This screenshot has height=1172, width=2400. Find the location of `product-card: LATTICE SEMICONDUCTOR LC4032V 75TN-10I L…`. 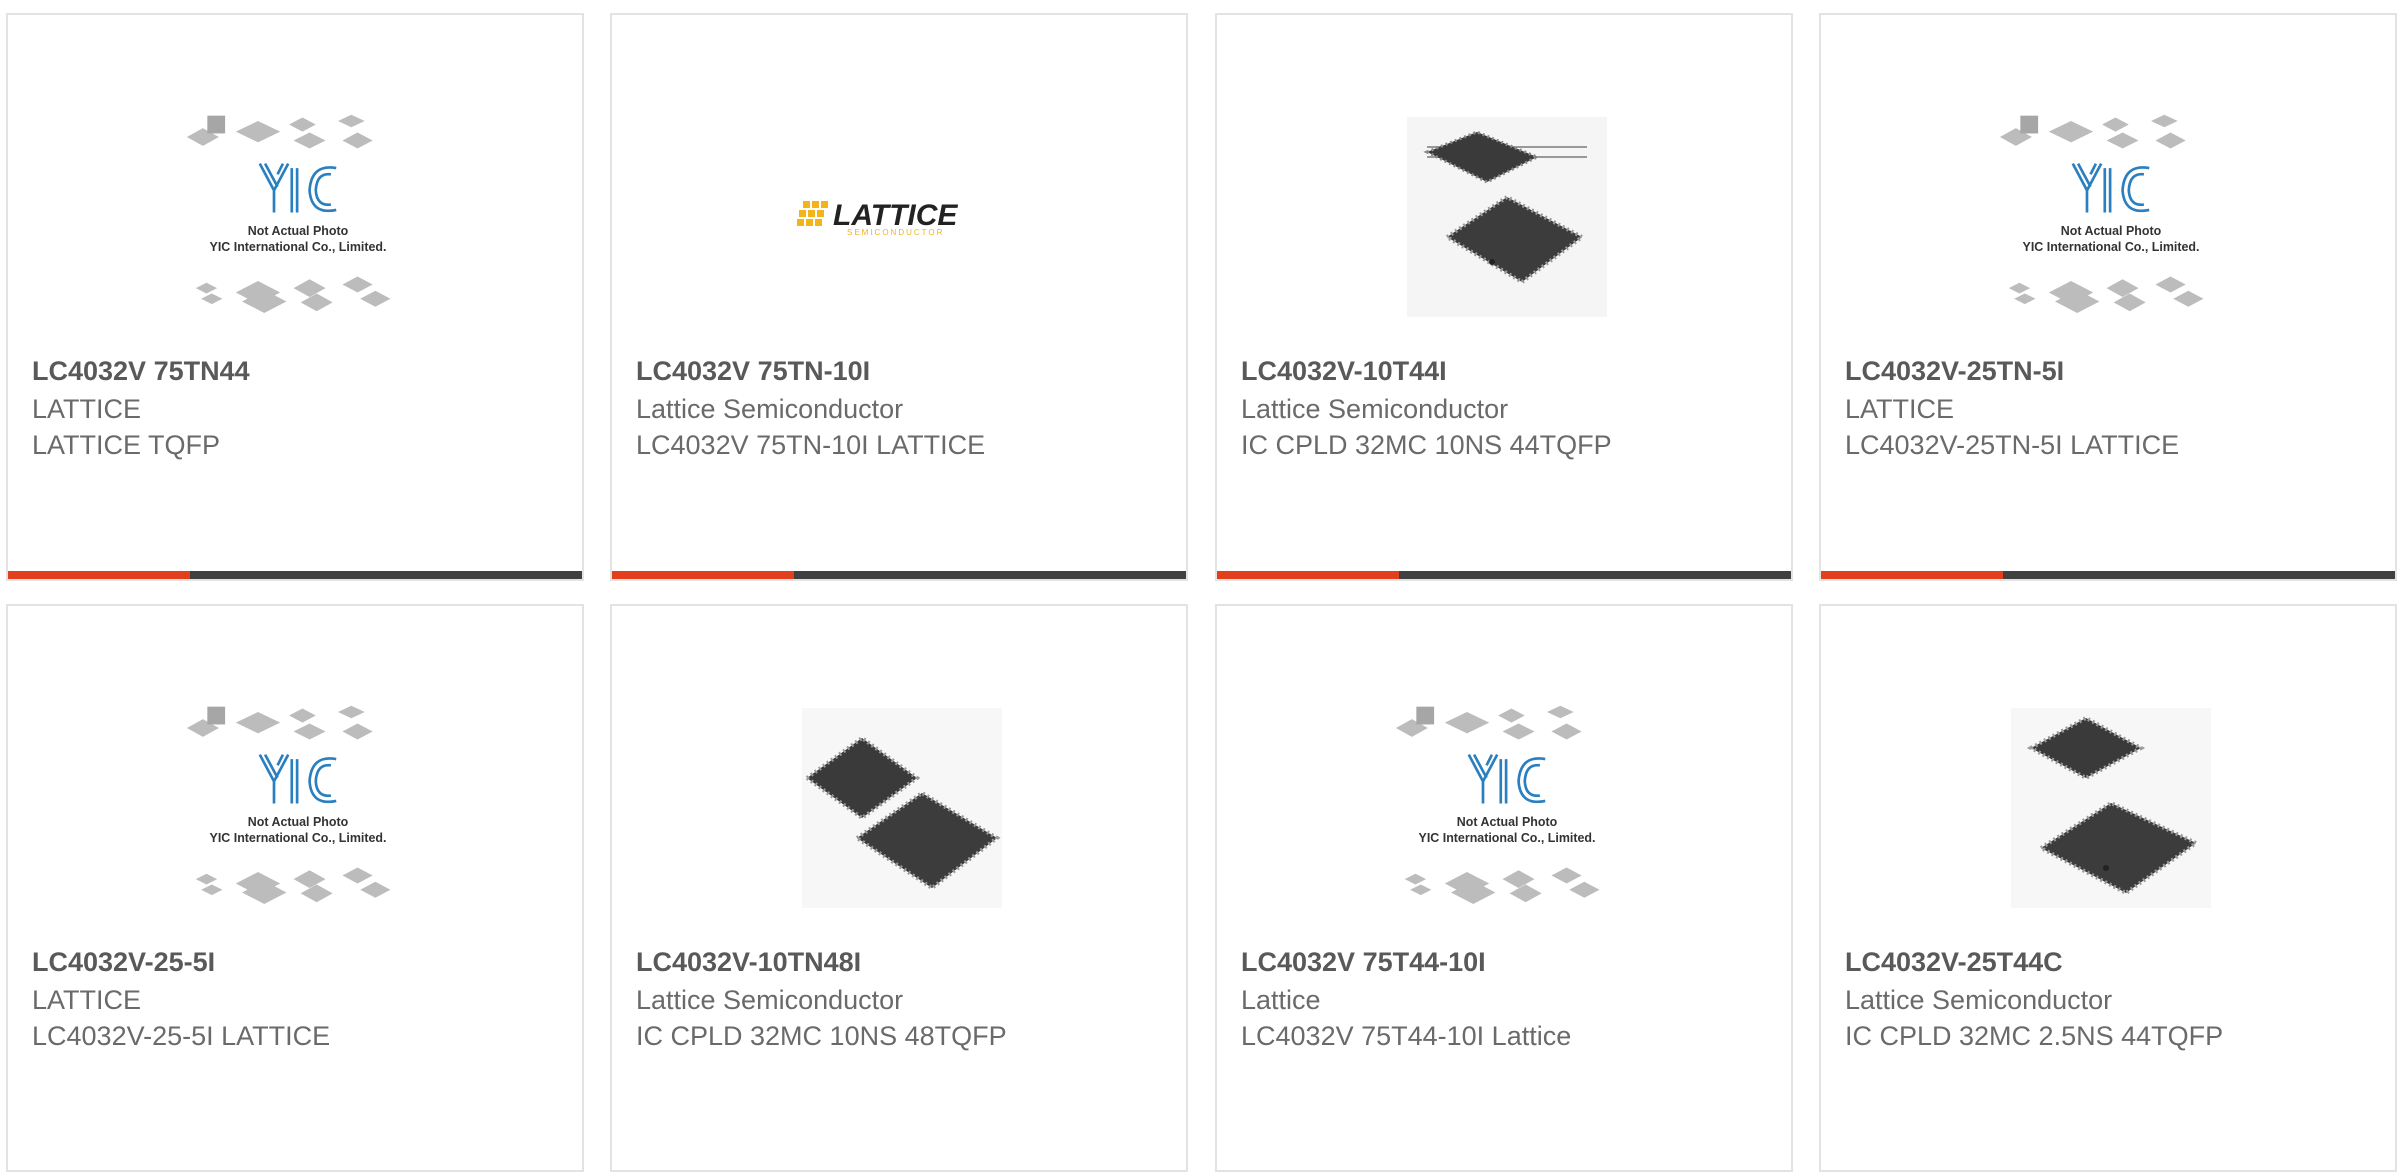

product-card: LATTICE SEMICONDUCTOR LC4032V 75TN-10I L… is located at coordinates (899, 297).